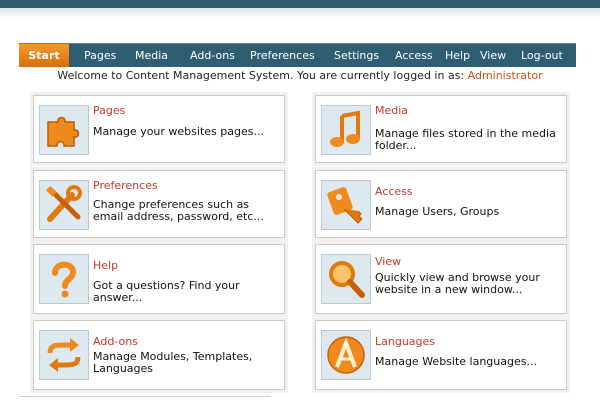 The width and height of the screenshot is (600, 401). I want to click on nav-start: Start, so click(44, 55).